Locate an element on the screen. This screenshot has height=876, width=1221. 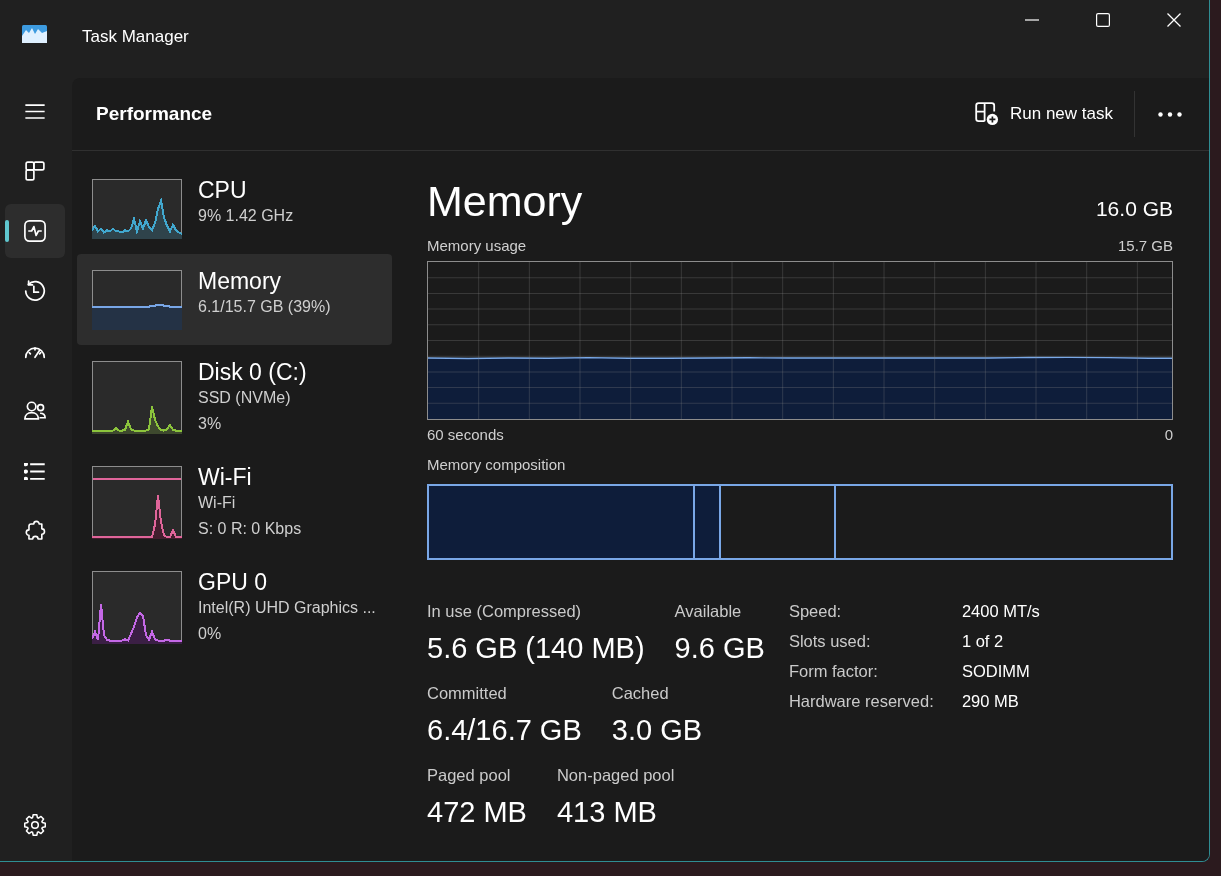
resource-item: CPU 9% 1.42 GHz is located at coordinates (234, 208).